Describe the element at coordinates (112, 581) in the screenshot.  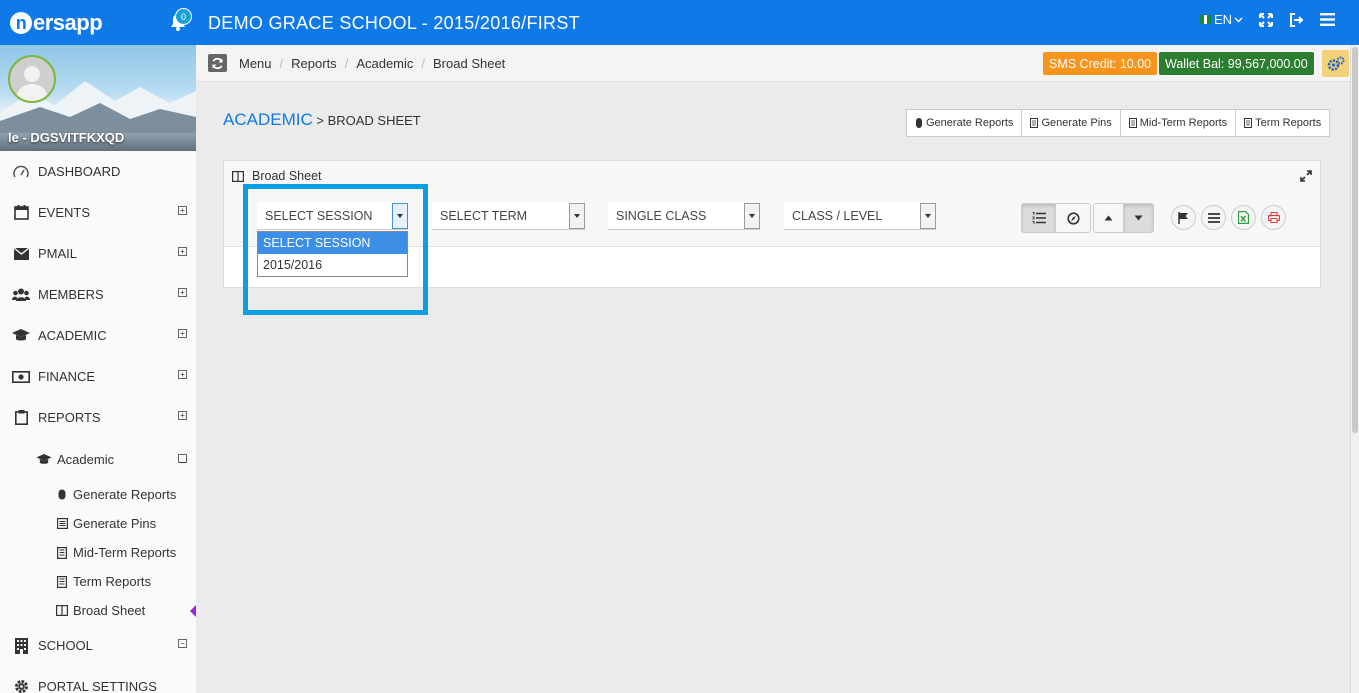
I see `sidebar-subitem-label: Term Reports` at that location.